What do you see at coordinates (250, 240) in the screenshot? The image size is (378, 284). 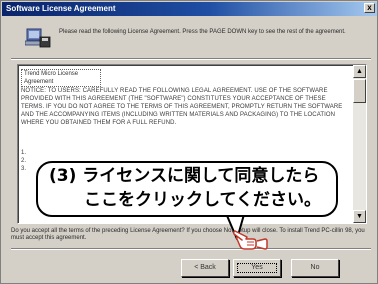 I see `pointing-hand-icon` at bounding box center [250, 240].